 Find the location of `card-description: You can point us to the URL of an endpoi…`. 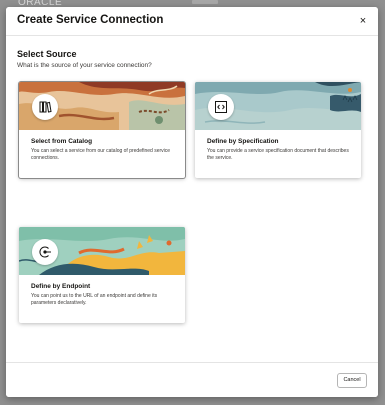

card-description: You can point us to the URL of an endpoi… is located at coordinates (94, 299).